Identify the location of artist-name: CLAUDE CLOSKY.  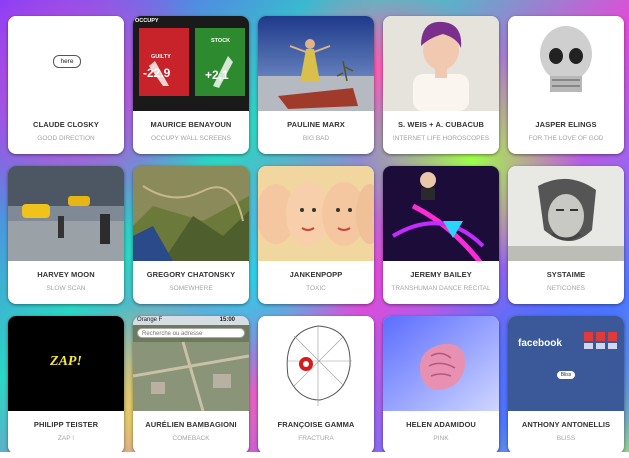
(66, 124).